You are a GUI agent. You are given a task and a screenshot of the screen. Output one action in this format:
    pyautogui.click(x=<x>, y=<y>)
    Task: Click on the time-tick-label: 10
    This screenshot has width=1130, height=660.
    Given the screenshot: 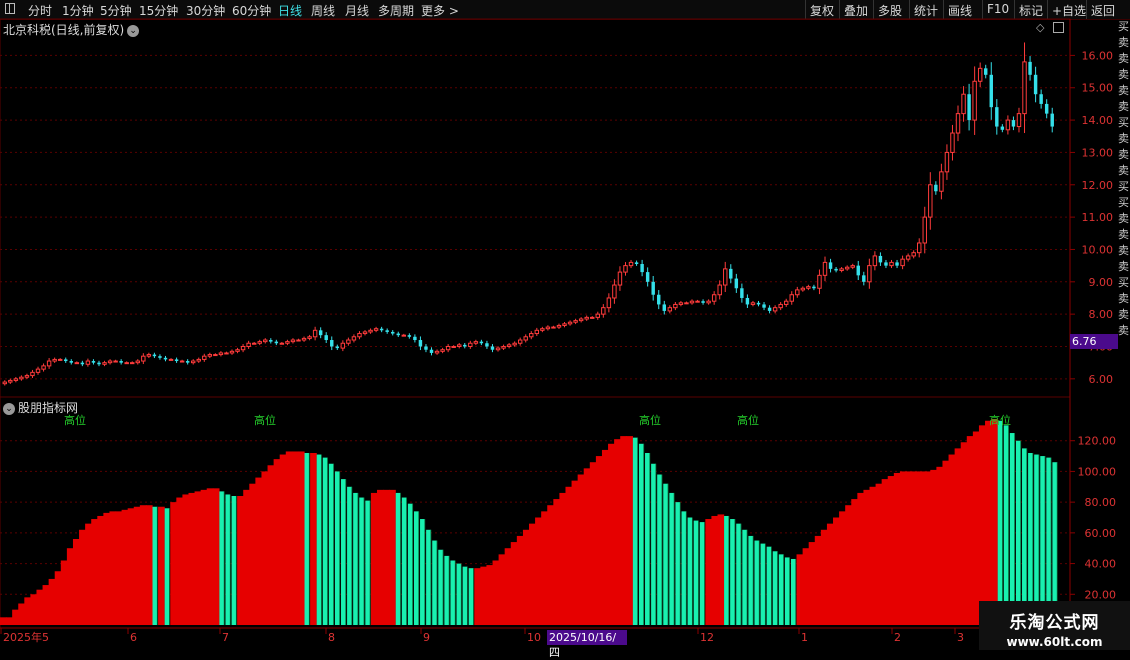 What is the action you would take?
    pyautogui.click(x=534, y=637)
    